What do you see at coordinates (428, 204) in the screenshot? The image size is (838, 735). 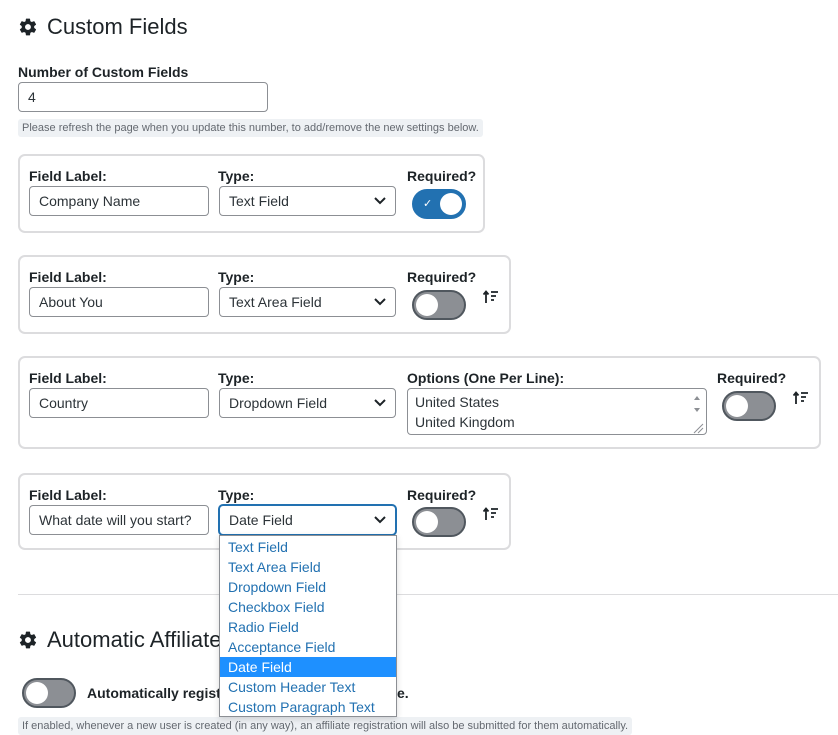 I see `check-icon: ✓` at bounding box center [428, 204].